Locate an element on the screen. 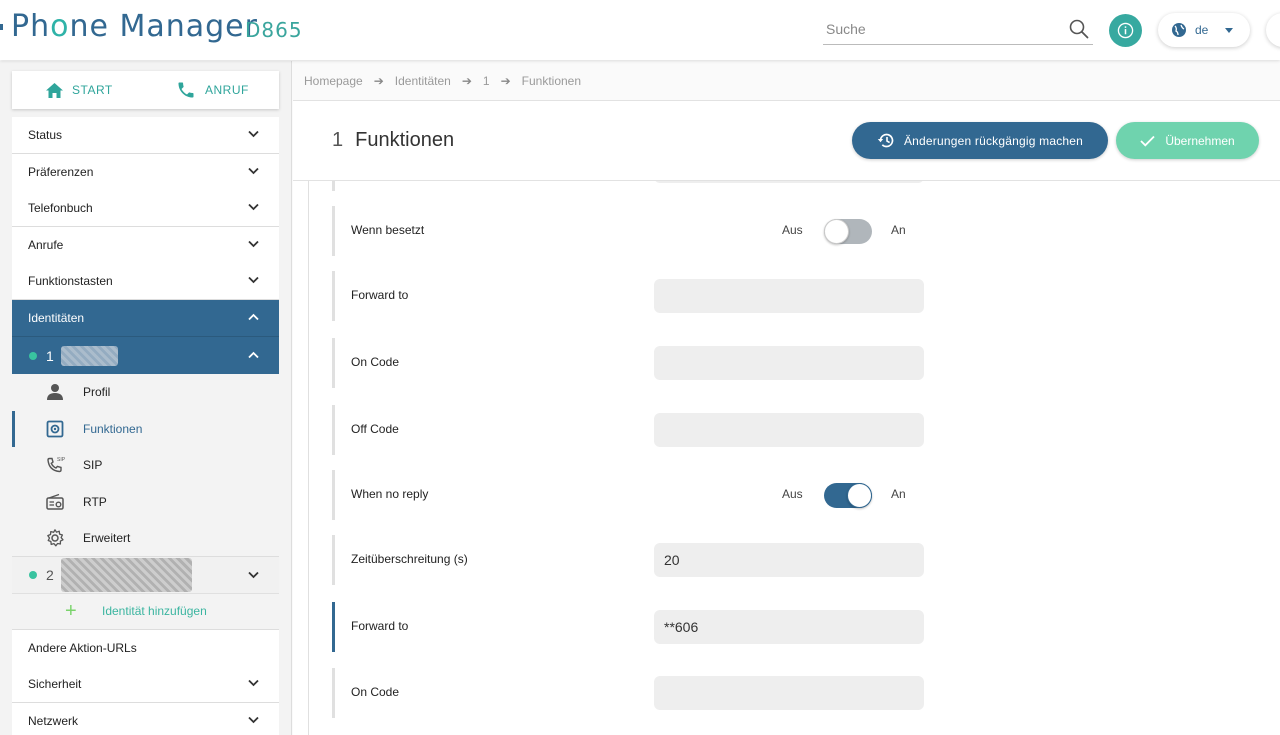 This screenshot has width=1280, height=735. info-icon is located at coordinates (1125, 30).